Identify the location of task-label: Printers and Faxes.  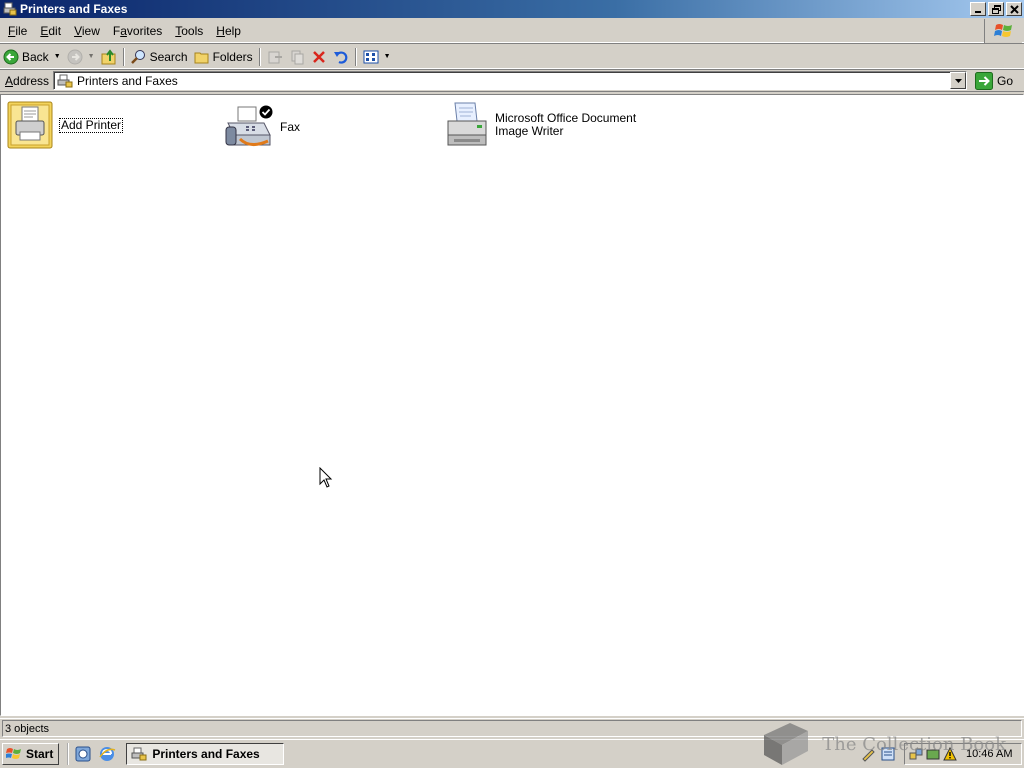
(206, 754).